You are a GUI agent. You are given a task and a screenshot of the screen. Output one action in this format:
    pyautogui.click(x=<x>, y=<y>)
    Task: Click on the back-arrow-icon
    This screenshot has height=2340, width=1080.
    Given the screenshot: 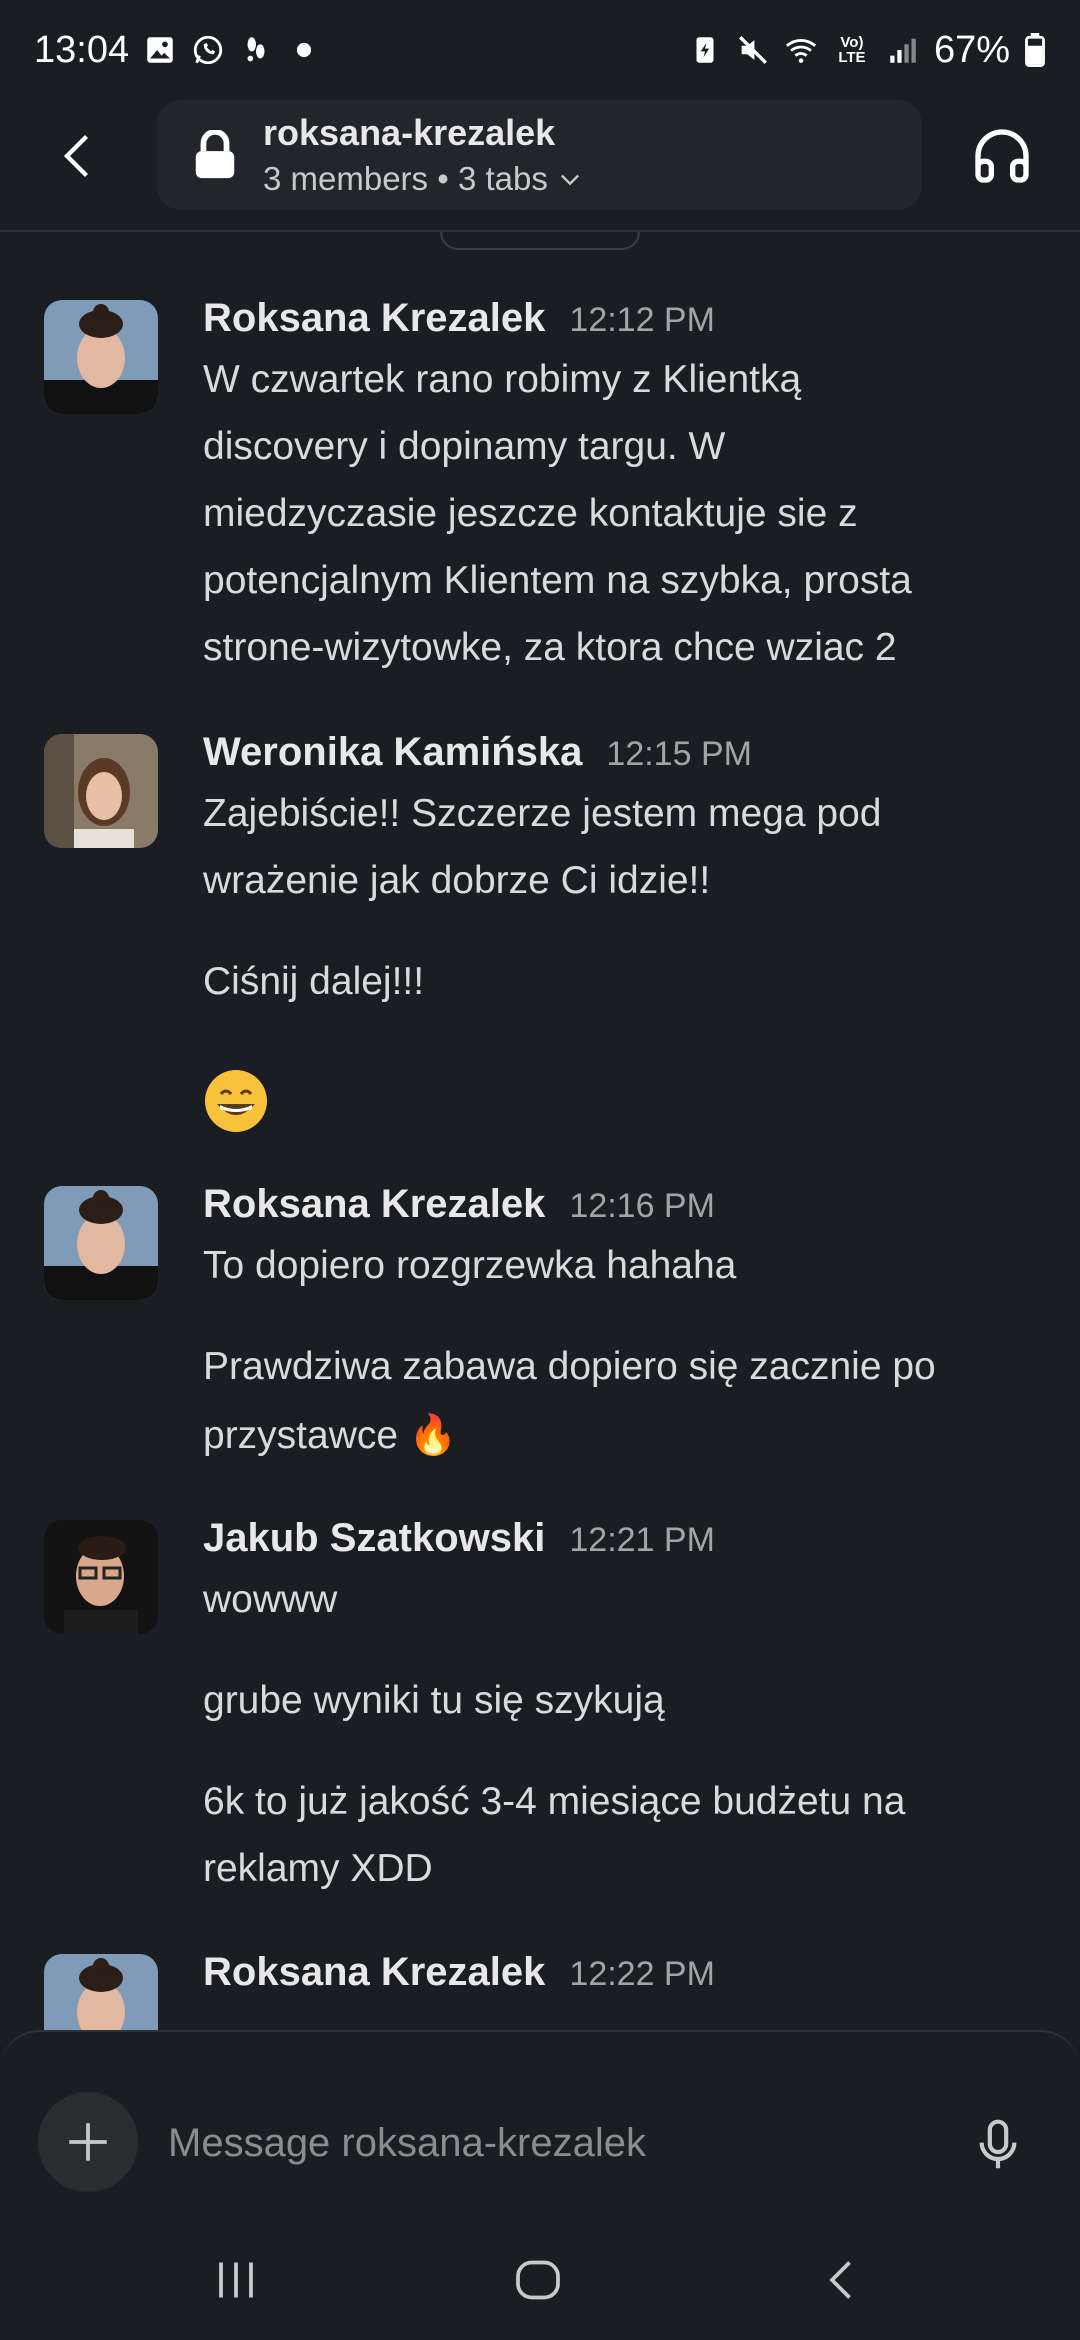 What is the action you would take?
    pyautogui.click(x=840, y=2280)
    